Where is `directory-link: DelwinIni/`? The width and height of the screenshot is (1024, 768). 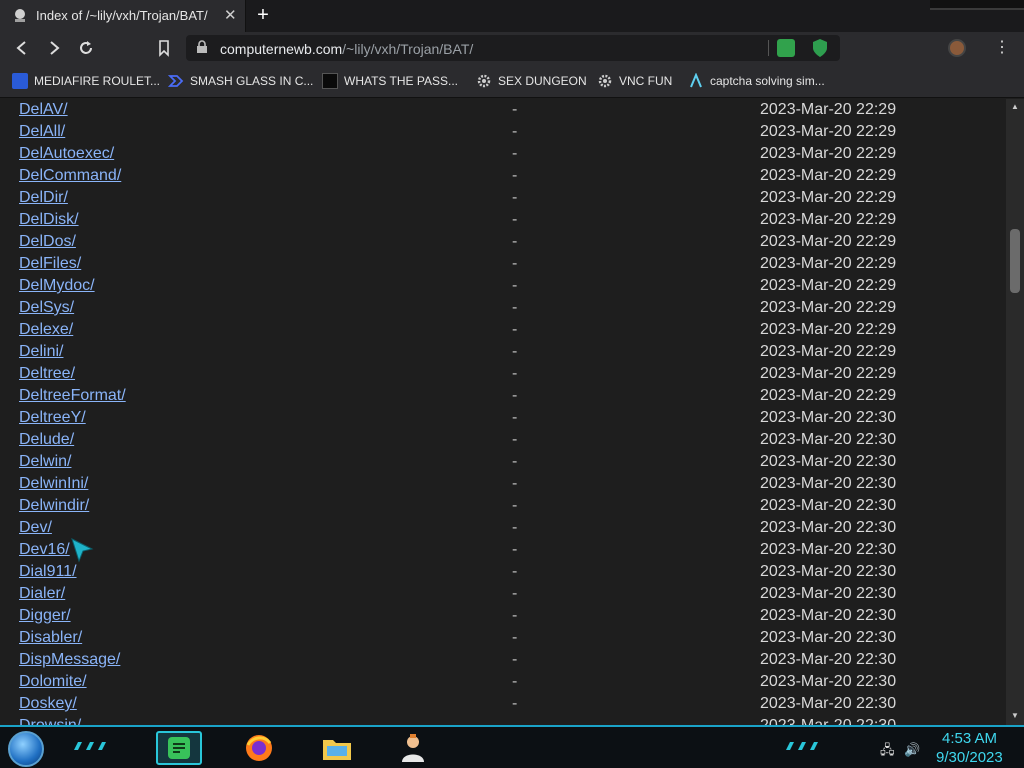 directory-link: DelwinIni/ is located at coordinates (53, 484).